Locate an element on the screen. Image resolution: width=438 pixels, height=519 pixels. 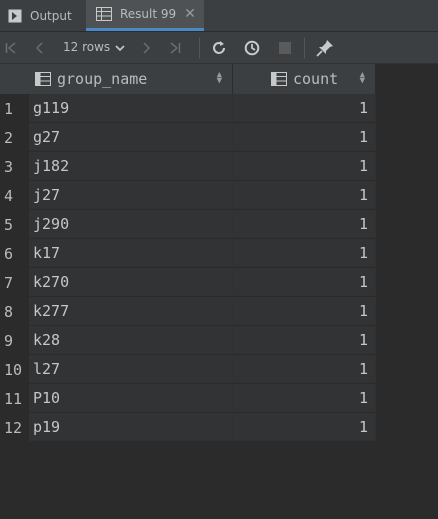
table-row: 7 k270 1 is located at coordinates (188, 282).